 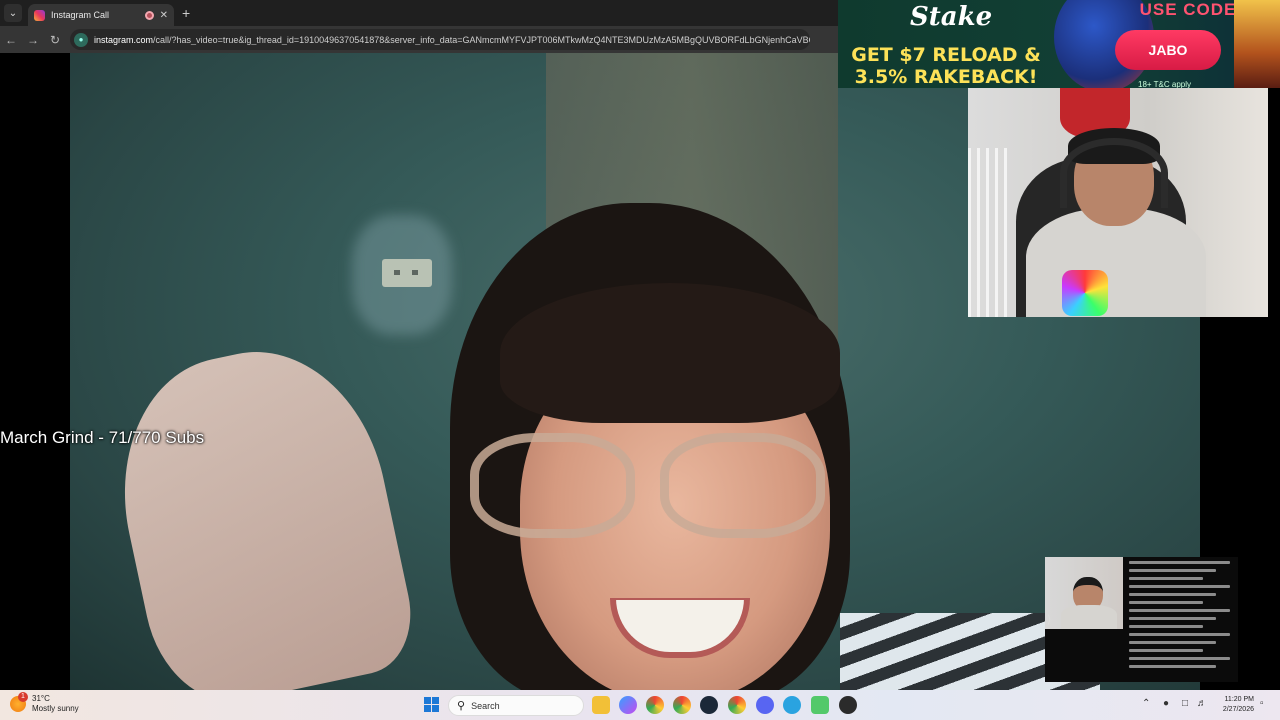 What do you see at coordinates (1185, 703) in the screenshot?
I see `network-icon: □` at bounding box center [1185, 703].